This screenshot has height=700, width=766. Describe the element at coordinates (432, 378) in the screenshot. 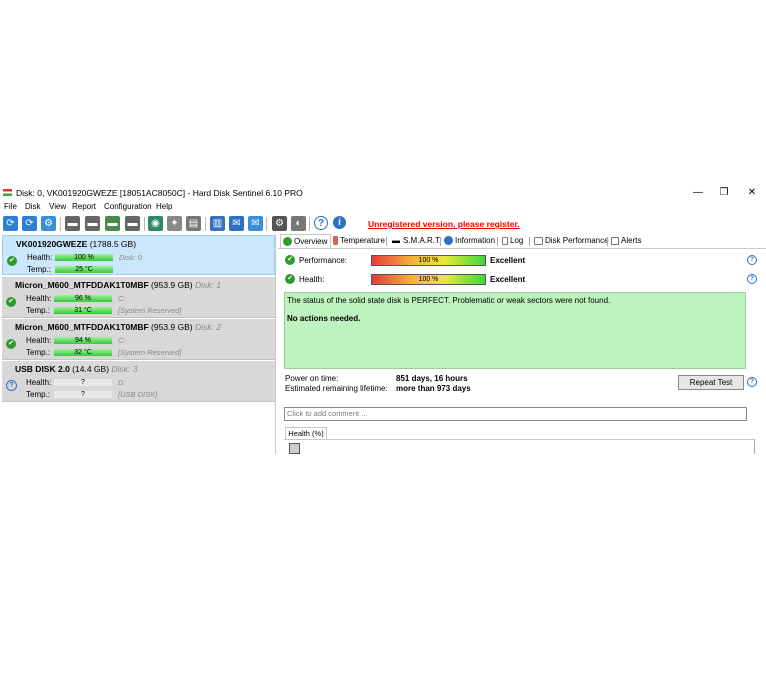

I see `power-on-value: 851 days, 16 hours` at that location.